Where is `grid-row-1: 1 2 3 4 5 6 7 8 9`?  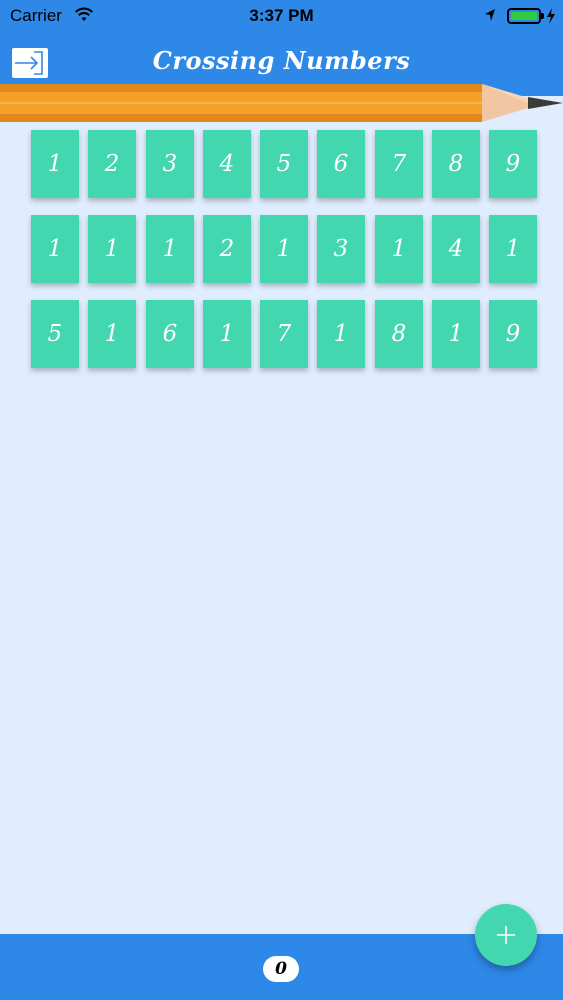 grid-row-1: 1 2 3 4 5 6 7 8 9 is located at coordinates (286, 164).